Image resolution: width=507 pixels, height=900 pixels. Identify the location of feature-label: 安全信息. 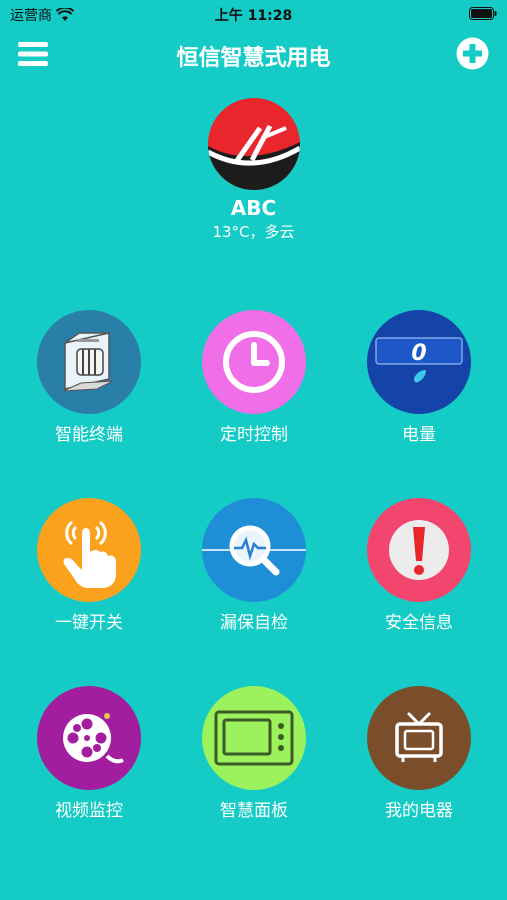
(419, 623).